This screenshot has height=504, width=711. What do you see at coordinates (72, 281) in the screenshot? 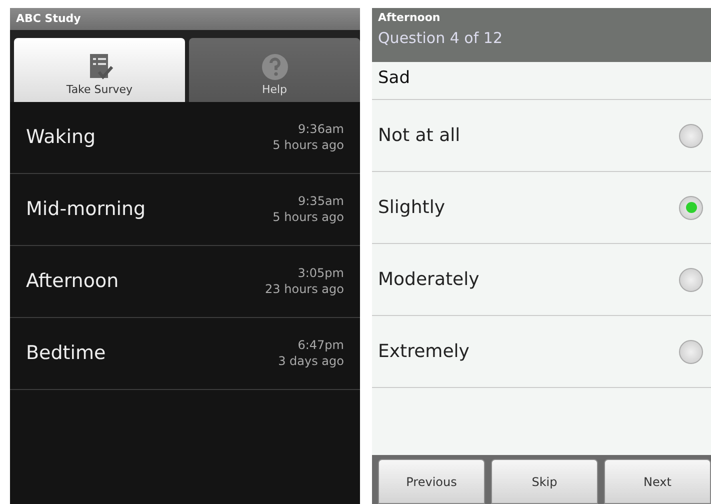
I see `survey-name: Afternoon` at bounding box center [72, 281].